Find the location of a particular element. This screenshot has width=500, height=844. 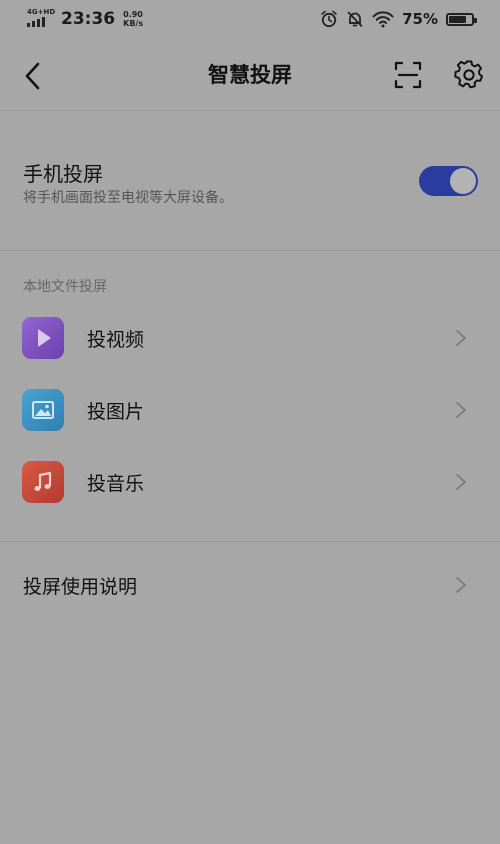

network-speed: 0.90 KB/s is located at coordinates (133, 19).